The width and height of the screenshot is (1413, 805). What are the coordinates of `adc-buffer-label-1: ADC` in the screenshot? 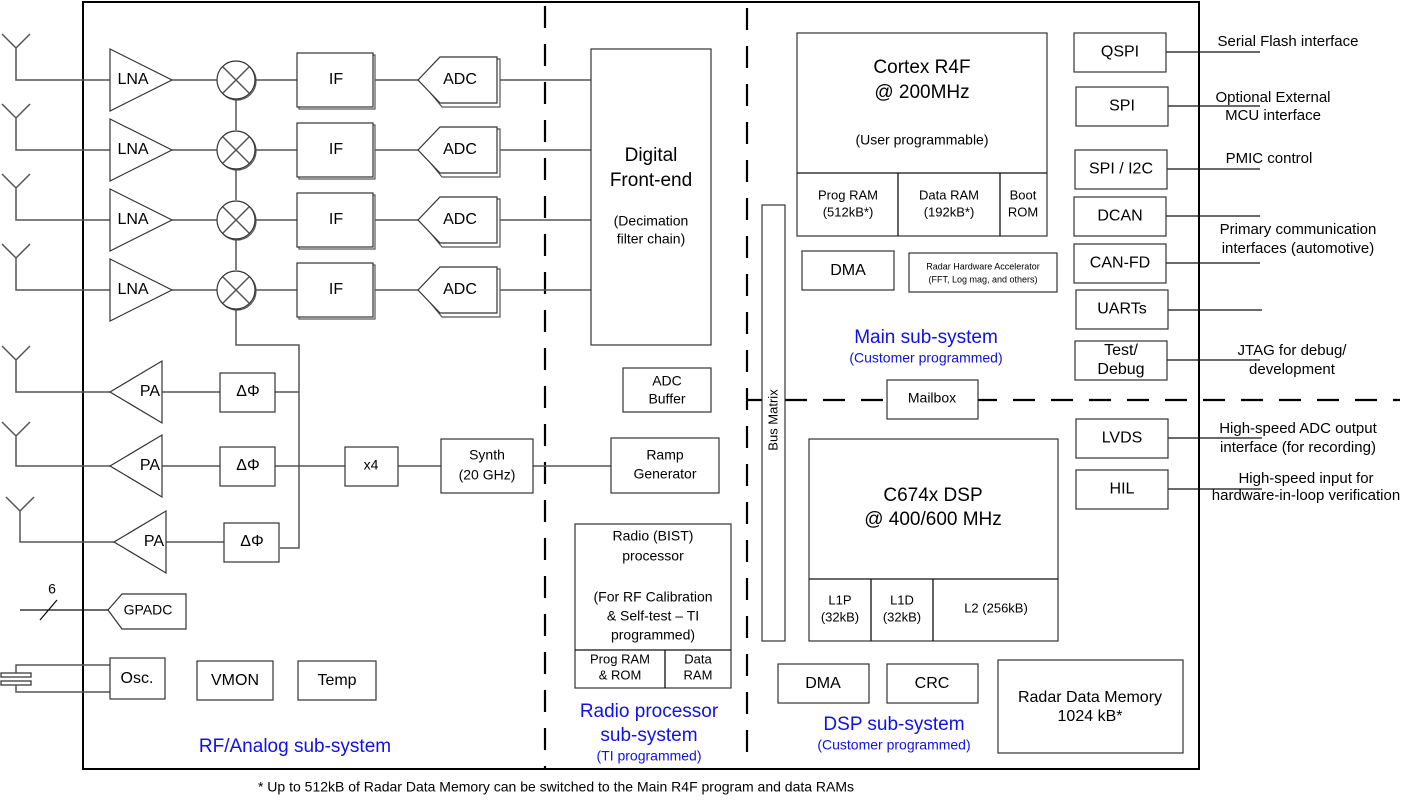 It's located at (667, 381).